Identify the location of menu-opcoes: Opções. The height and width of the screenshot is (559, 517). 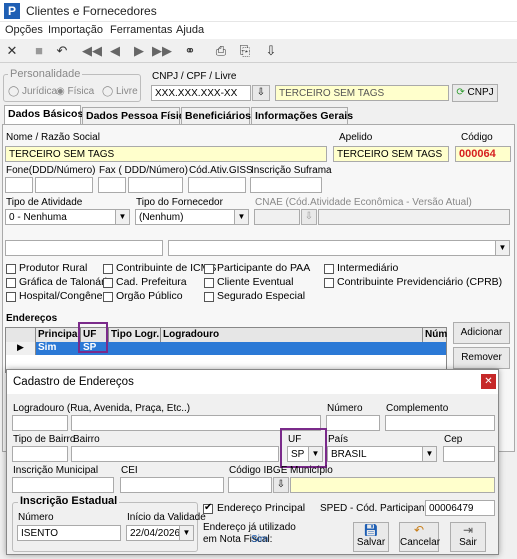
(24, 30).